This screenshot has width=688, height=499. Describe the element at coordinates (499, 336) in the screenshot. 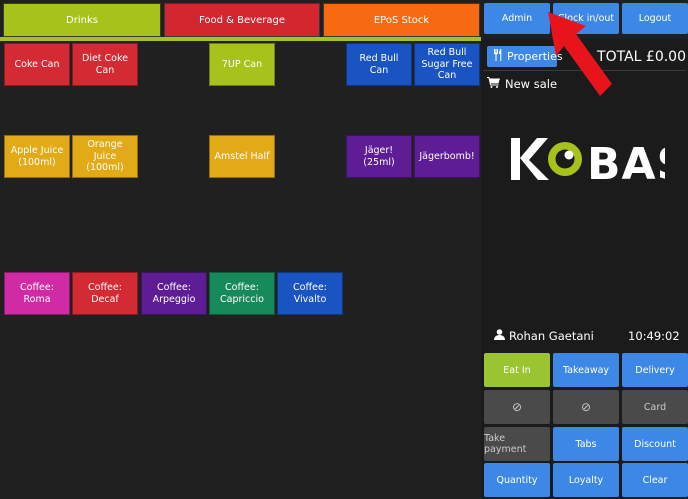

I see `user-icon` at that location.